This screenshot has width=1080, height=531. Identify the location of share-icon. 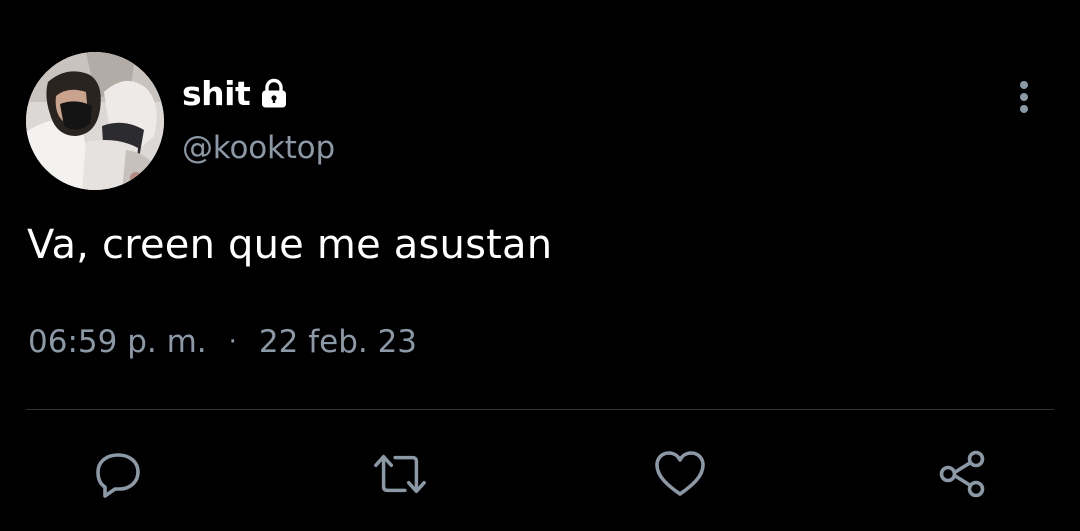
(962, 474).